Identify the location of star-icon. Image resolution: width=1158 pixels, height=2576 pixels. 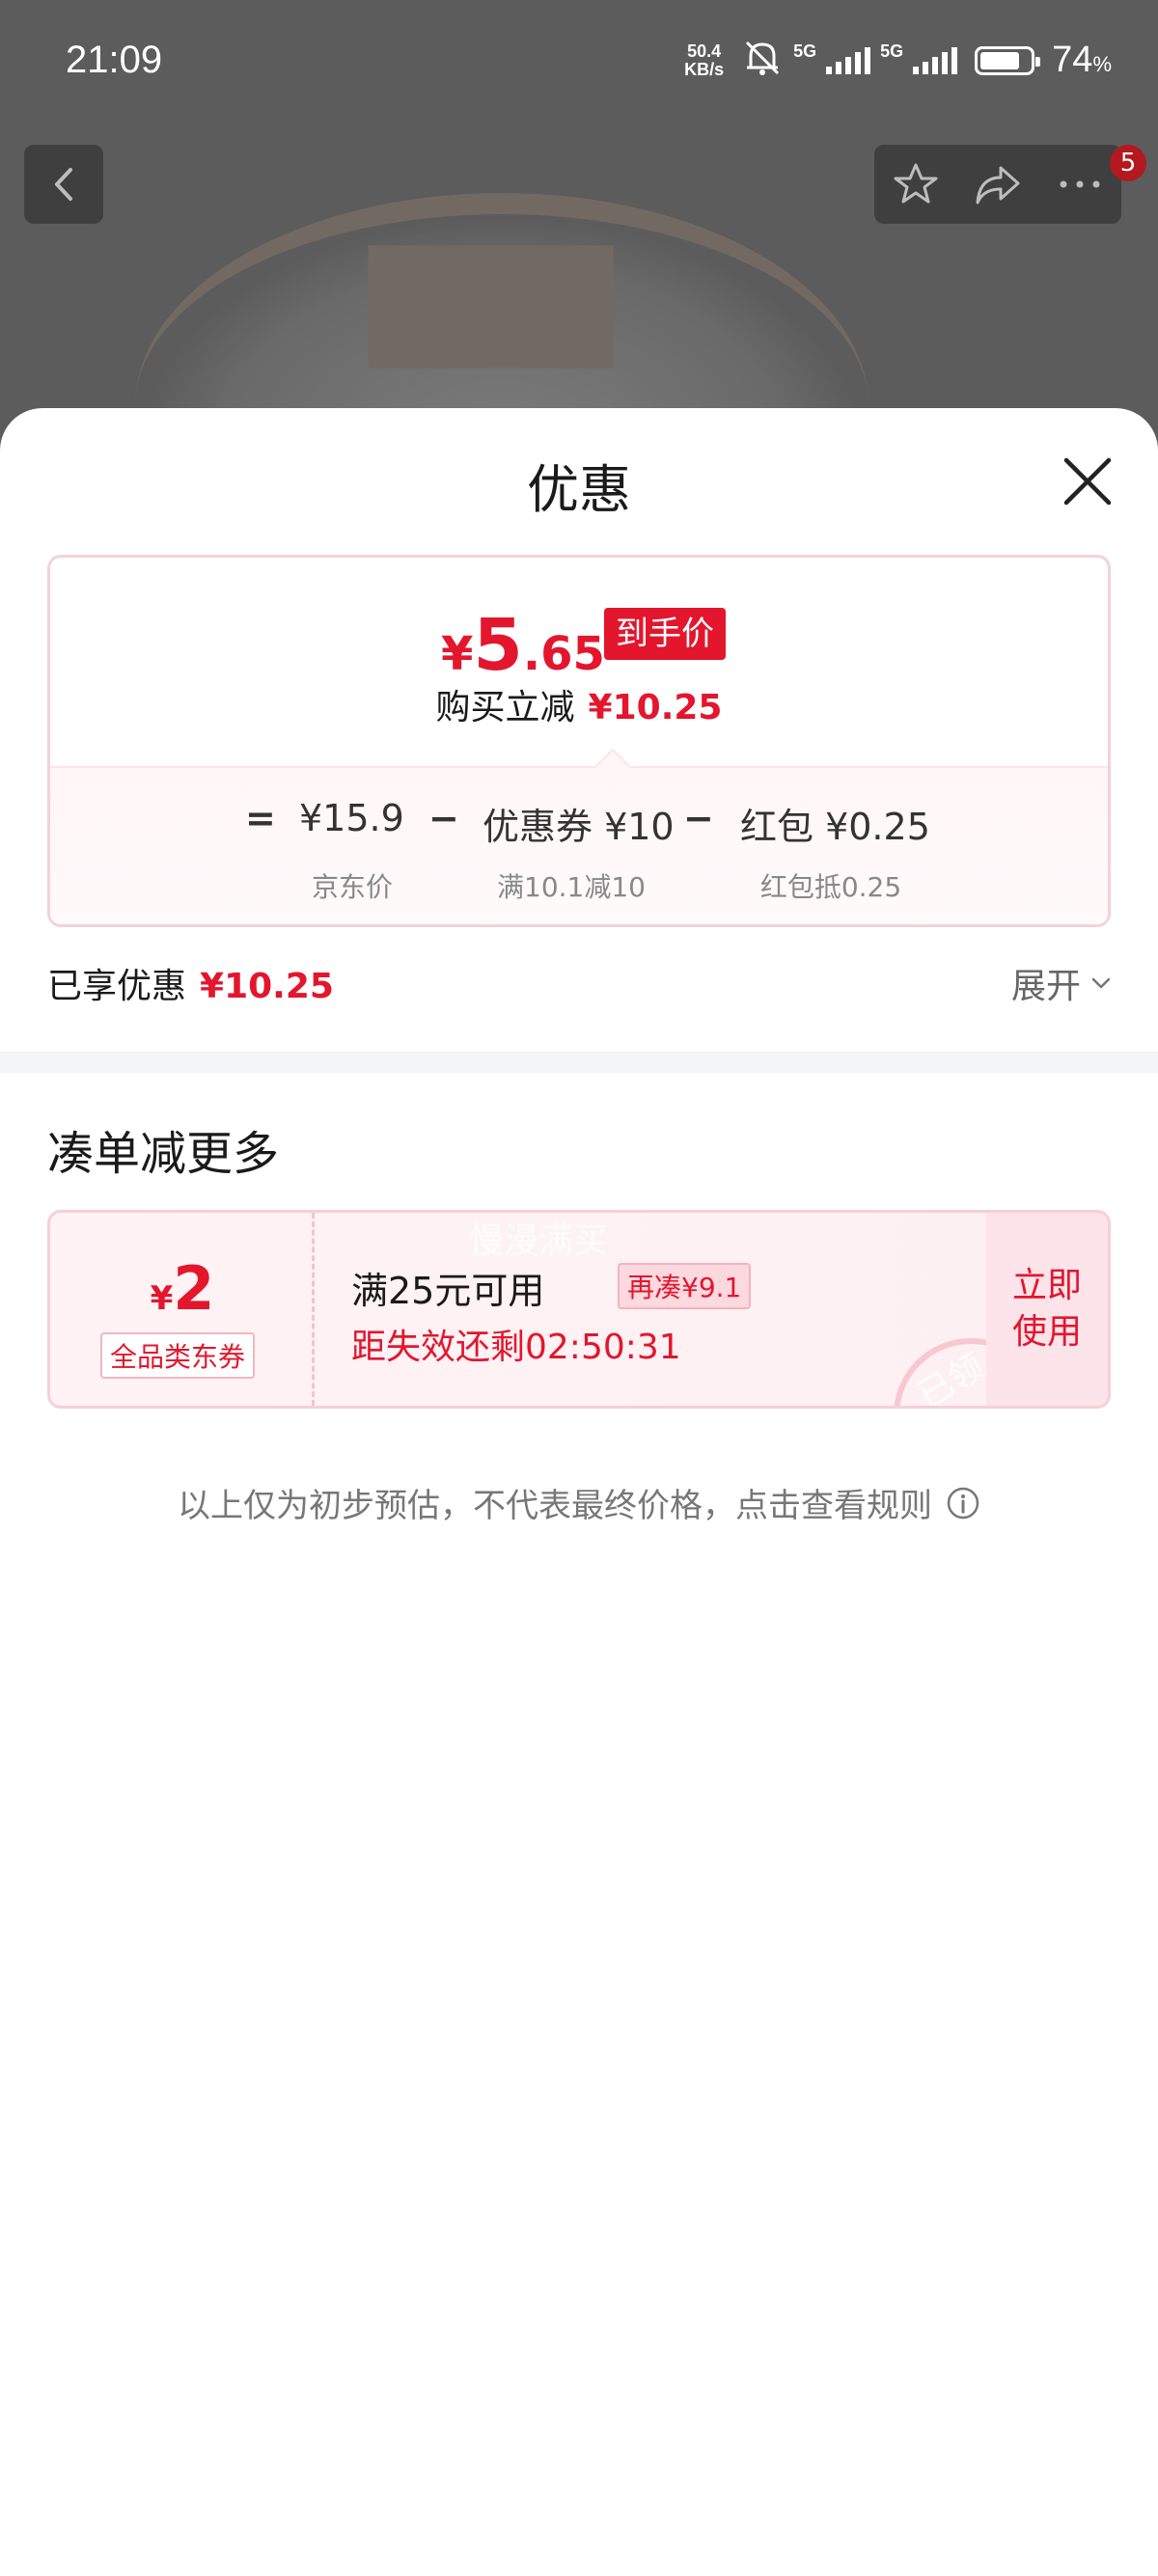
(916, 184).